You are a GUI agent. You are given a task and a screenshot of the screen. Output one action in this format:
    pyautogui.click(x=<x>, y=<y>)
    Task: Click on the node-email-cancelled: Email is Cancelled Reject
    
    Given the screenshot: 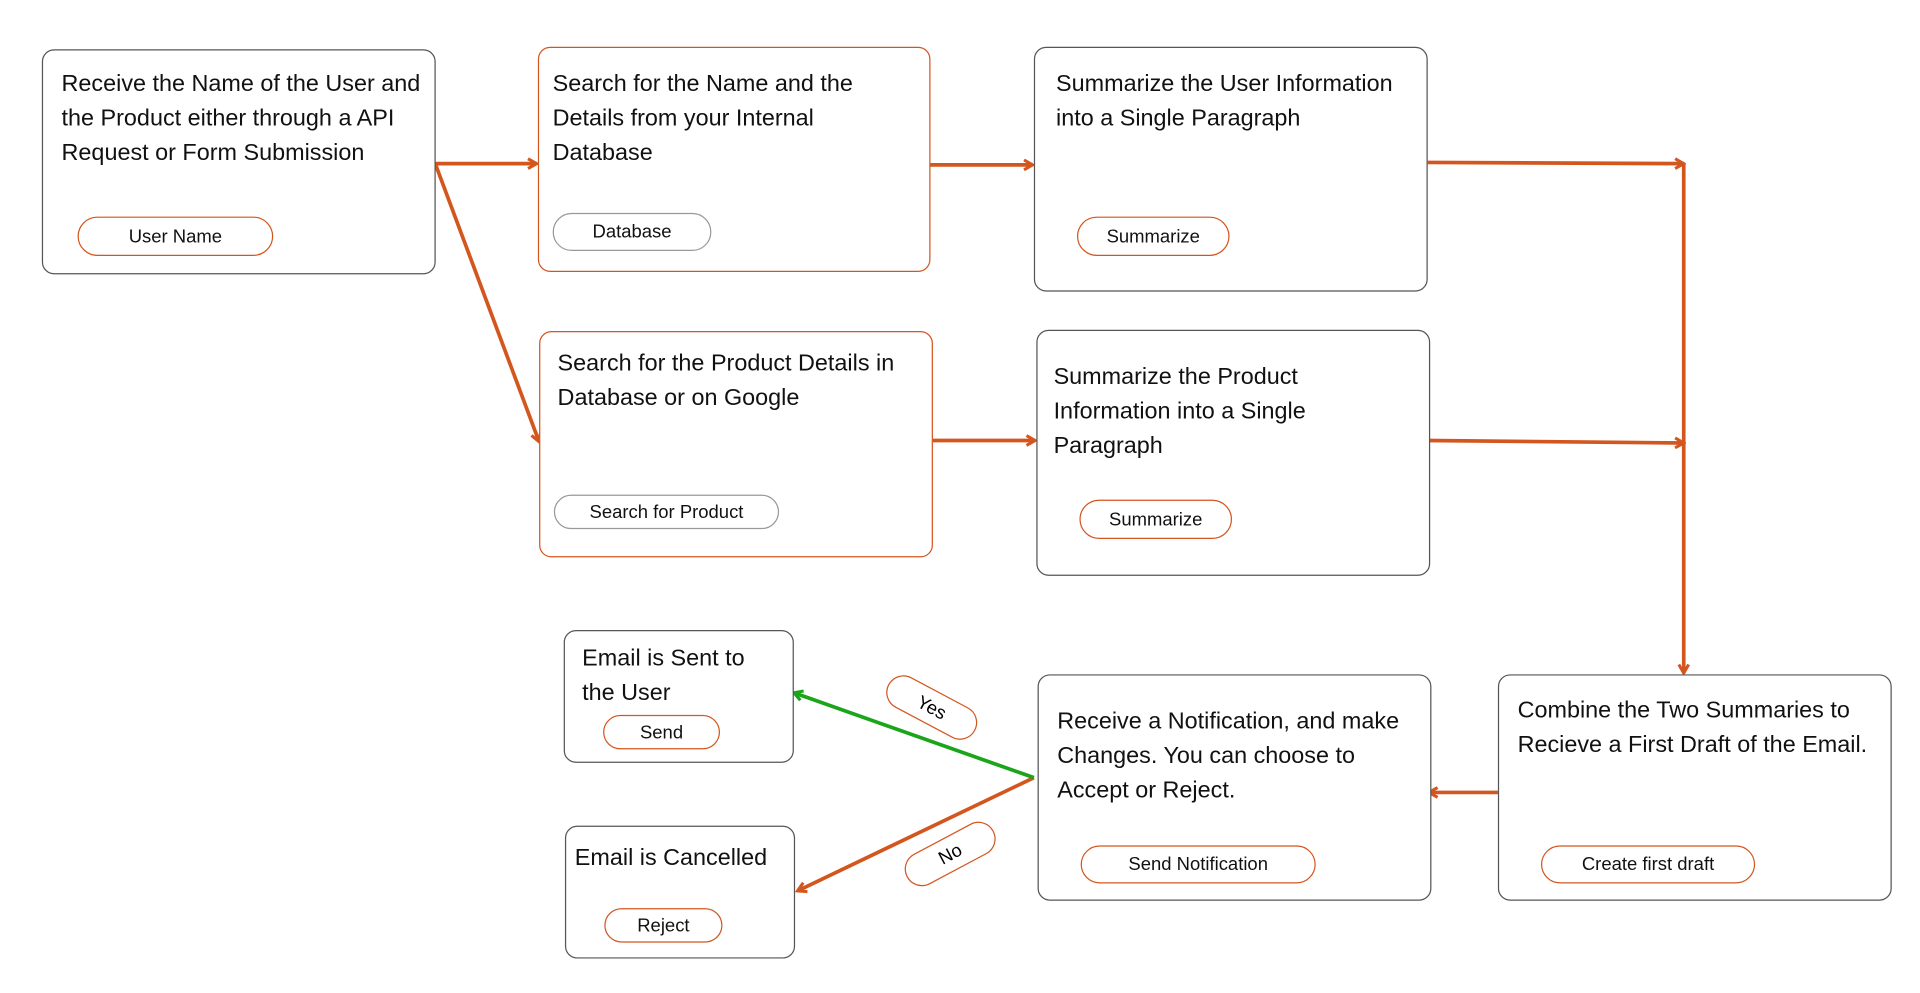 What is the action you would take?
    pyautogui.click(x=680, y=892)
    